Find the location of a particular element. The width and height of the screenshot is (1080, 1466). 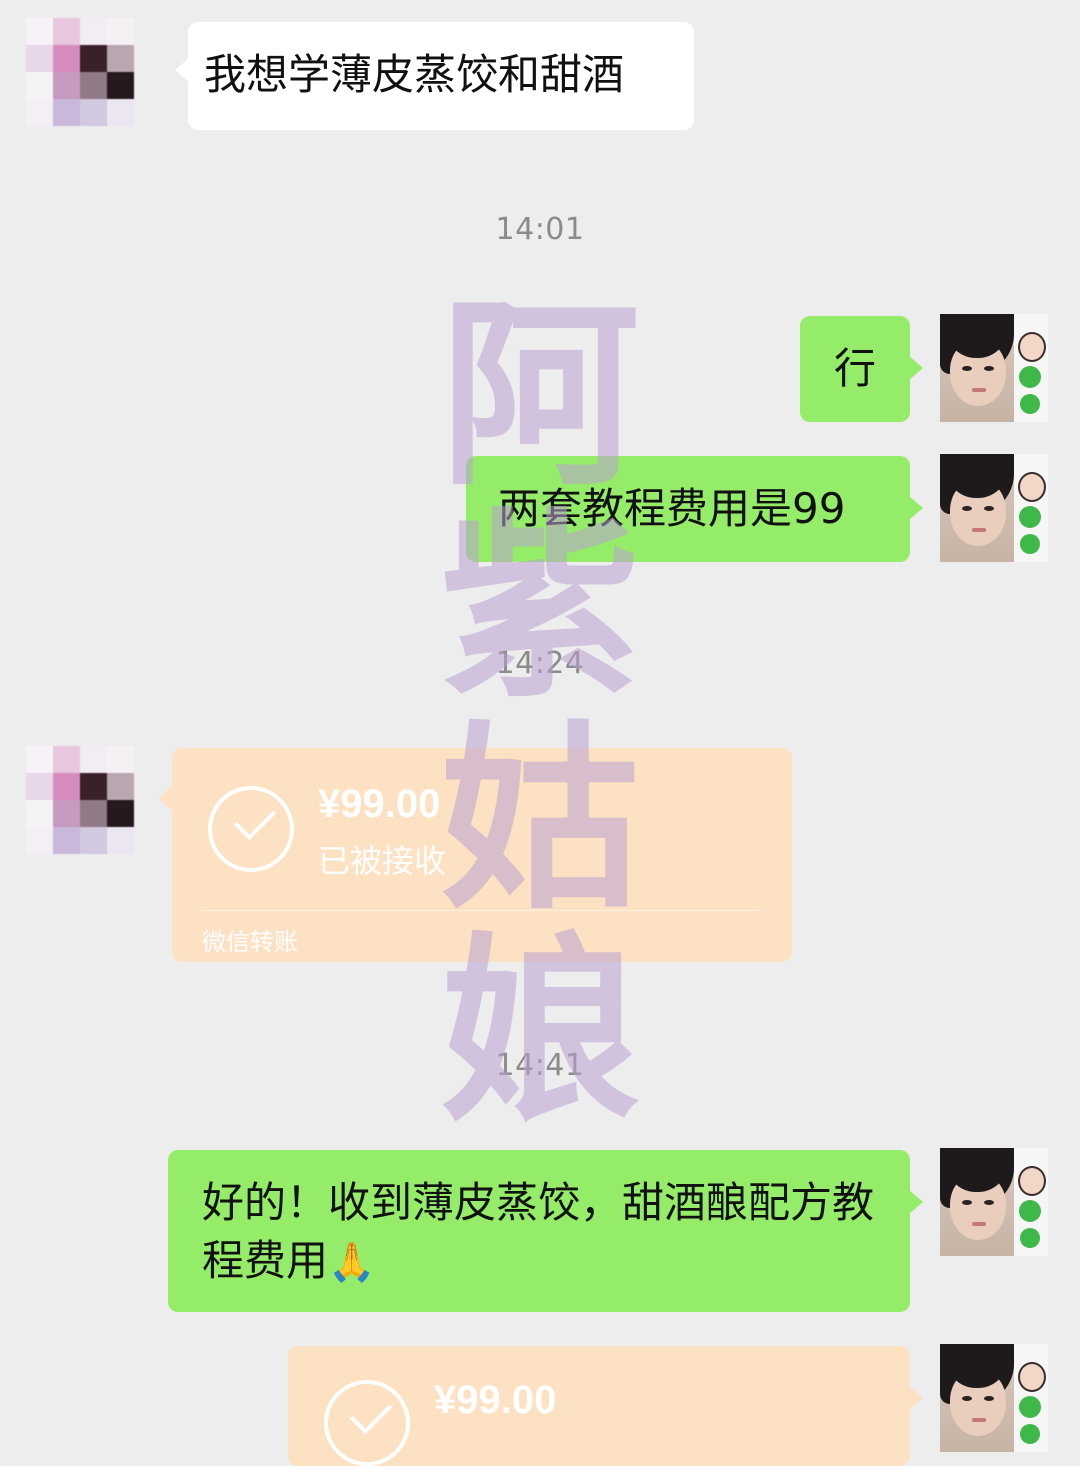

transfer-card: ¥99.00 已被接收 微信转账 is located at coordinates (482, 855).